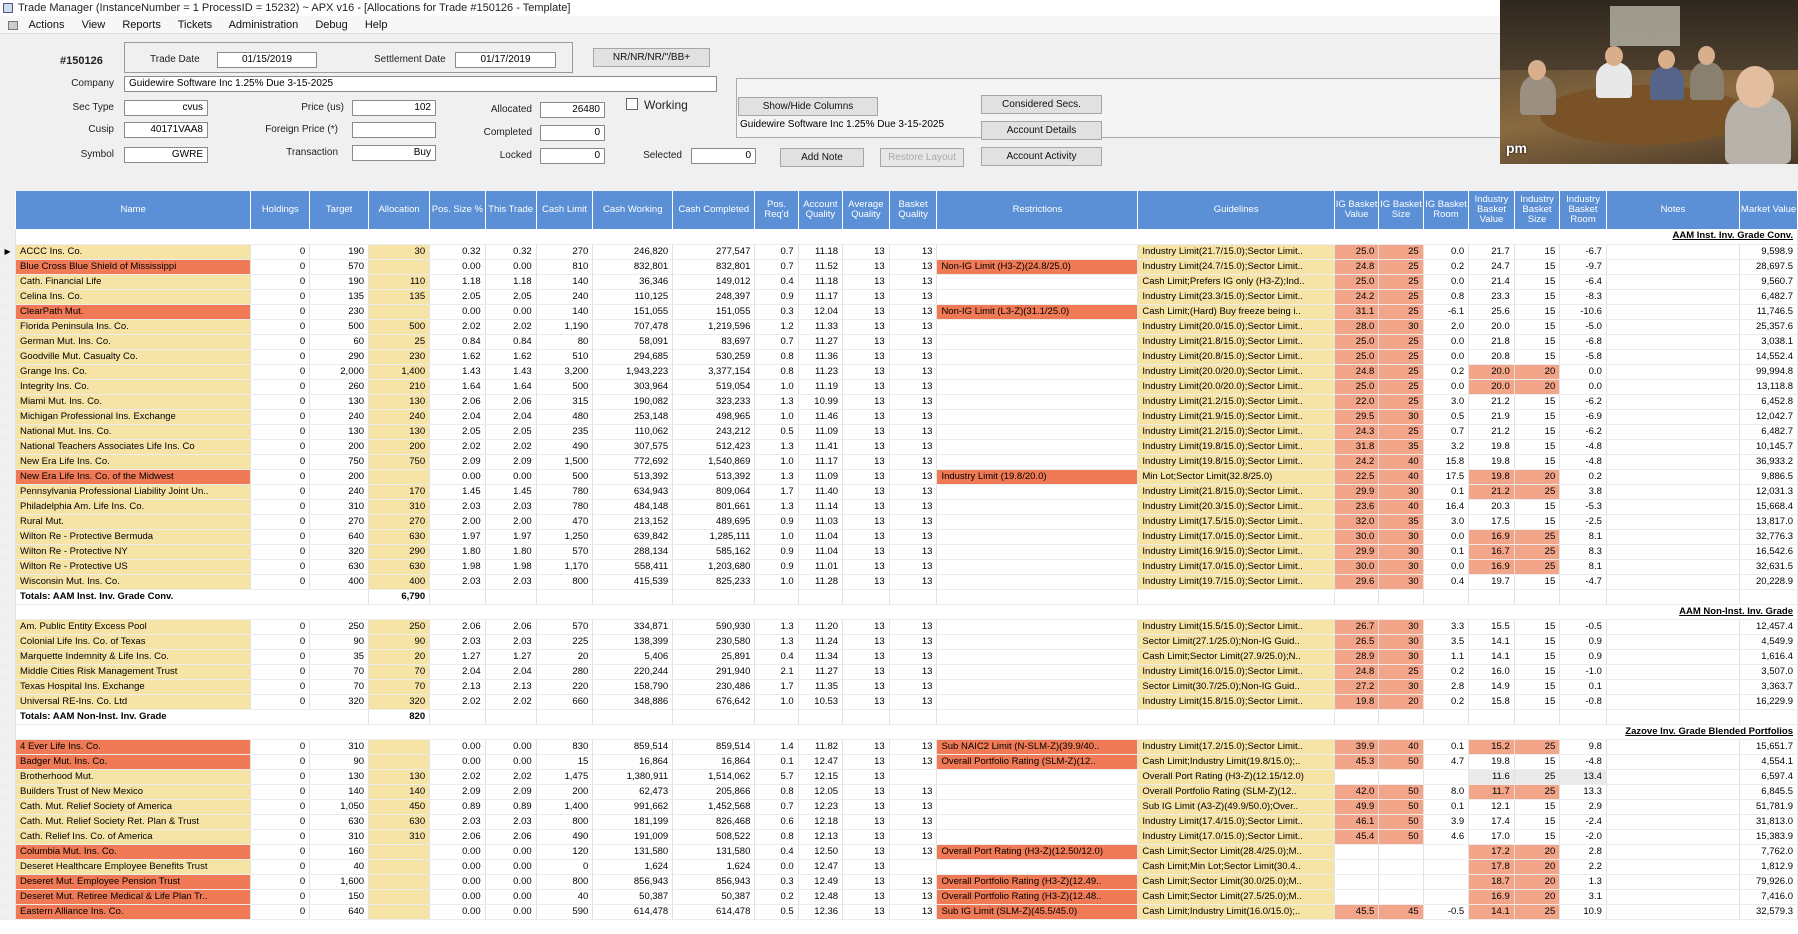 This screenshot has height=934, width=1798. Describe the element at coordinates (399, 642) in the screenshot. I see `cell-alloc: 90` at that location.